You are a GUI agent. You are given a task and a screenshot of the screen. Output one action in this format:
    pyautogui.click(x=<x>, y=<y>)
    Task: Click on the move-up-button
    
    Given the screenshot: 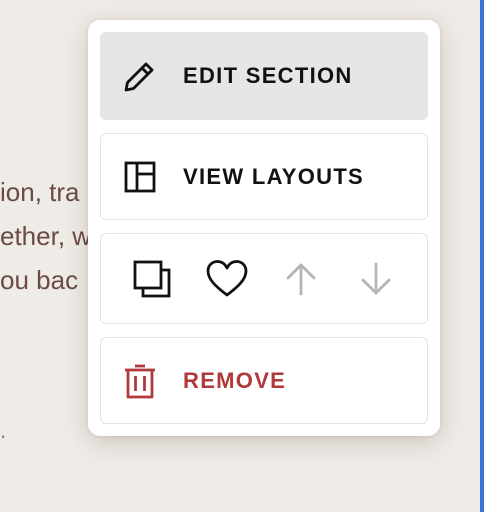 What is the action you would take?
    pyautogui.click(x=301, y=279)
    